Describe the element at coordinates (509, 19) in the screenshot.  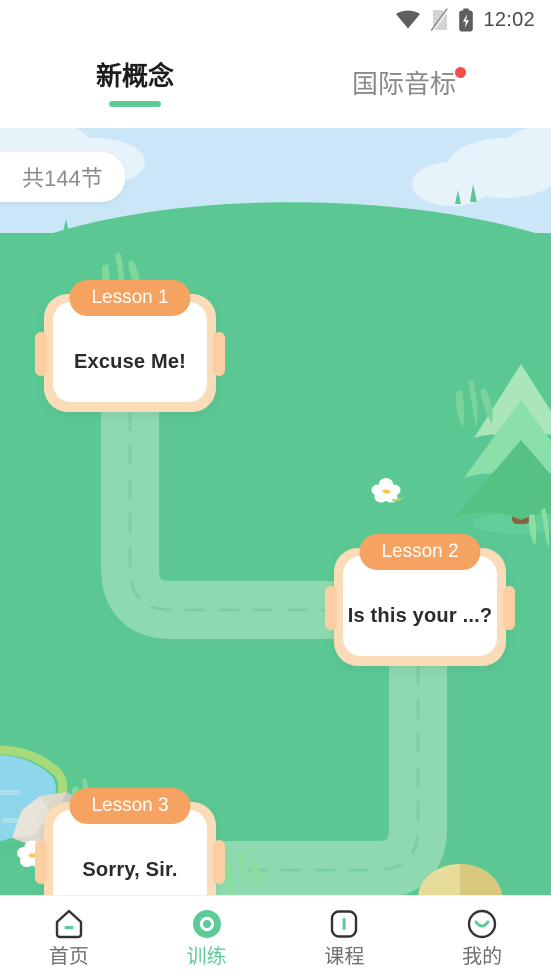
I see `status-bar-time: 12:02` at that location.